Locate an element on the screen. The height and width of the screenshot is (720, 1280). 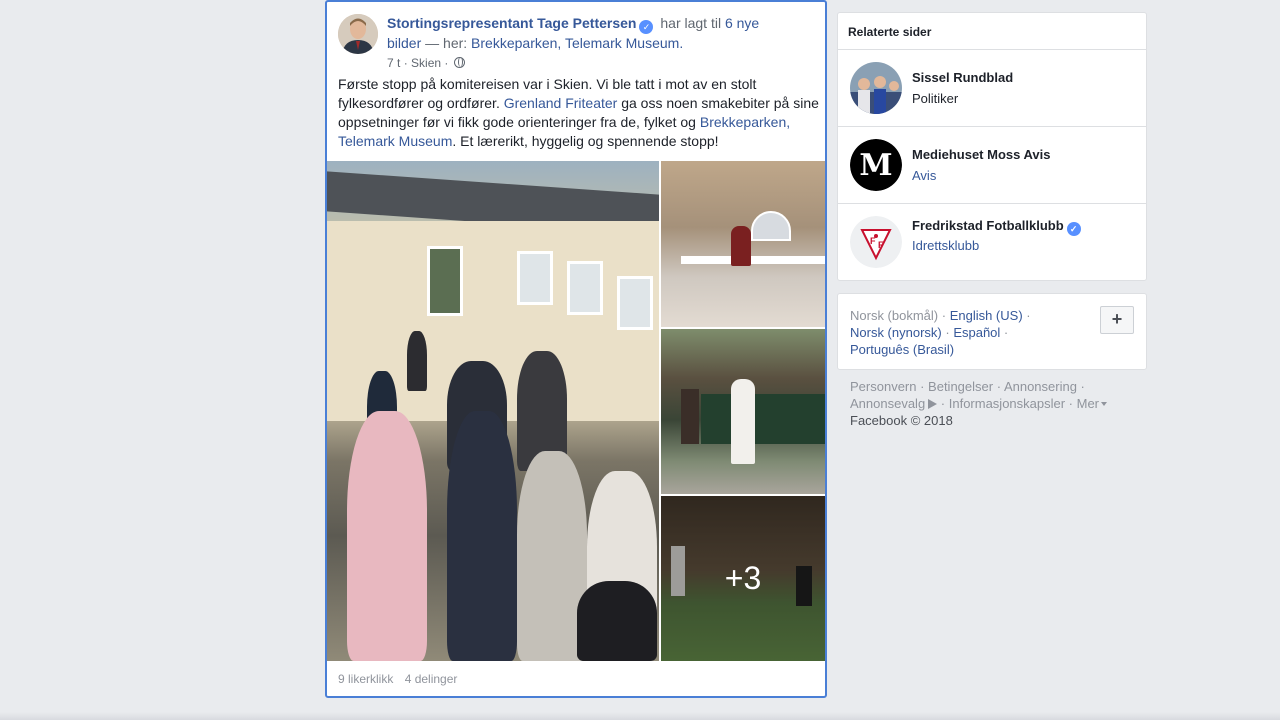
svg-text: F is located at coordinates (881, 245).